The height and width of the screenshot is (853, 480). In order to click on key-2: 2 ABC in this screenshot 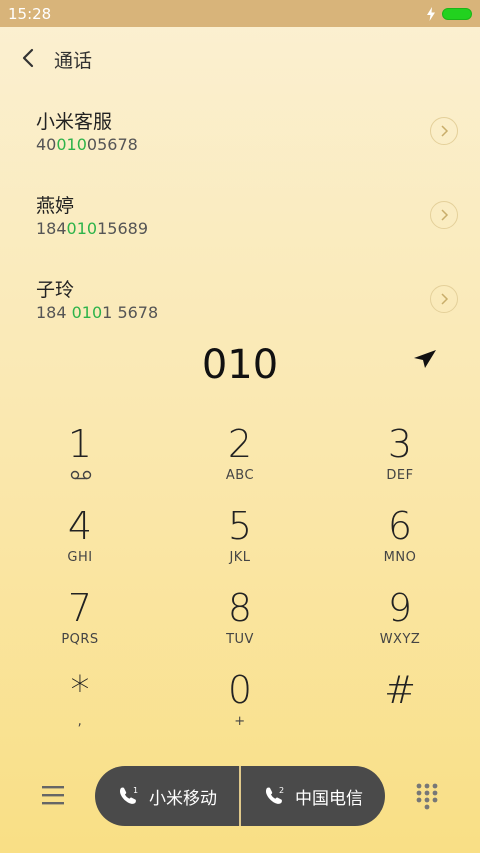, I will do `click(240, 462)`.